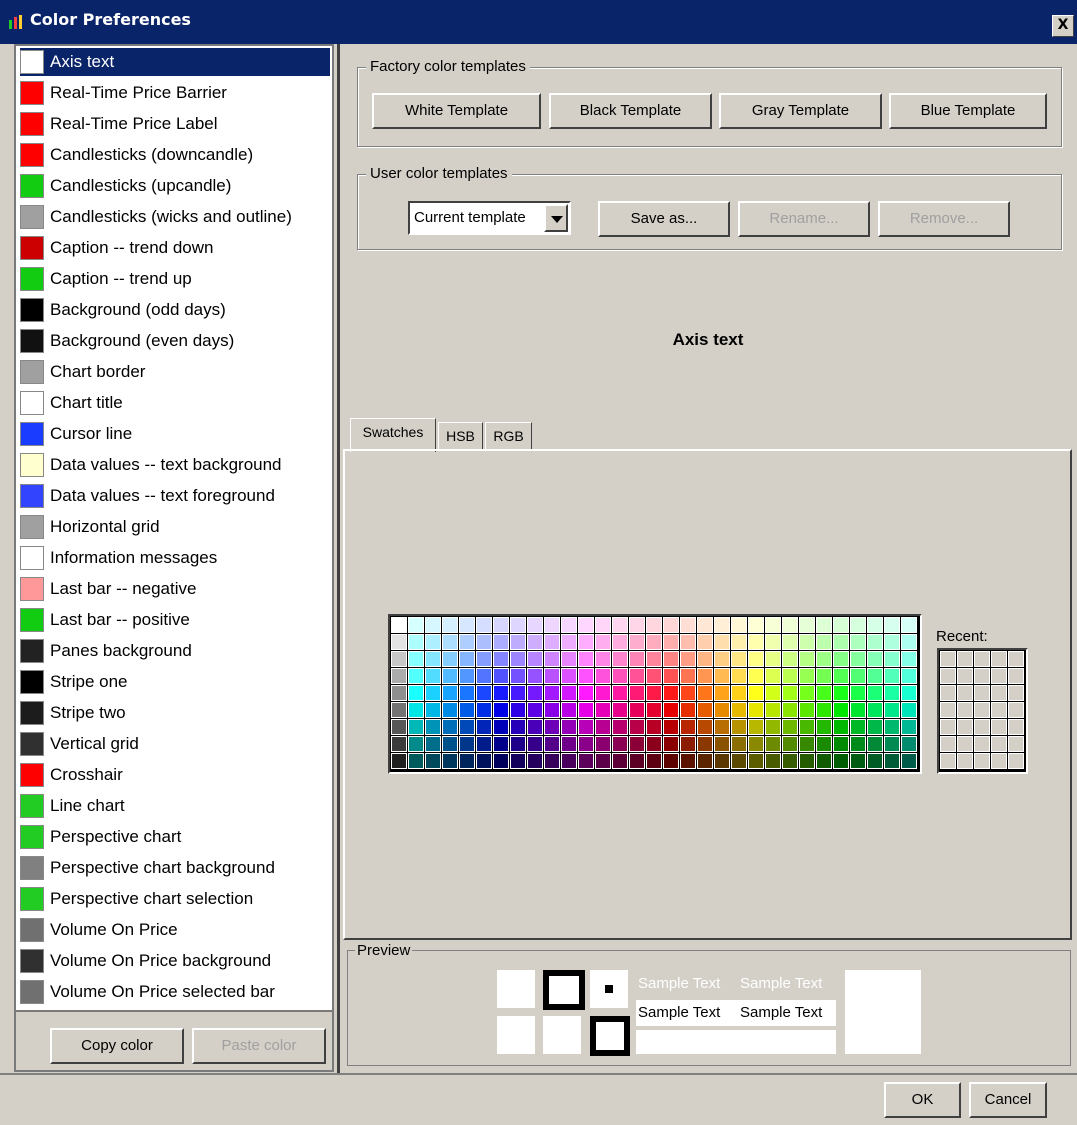  What do you see at coordinates (1063, 26) in the screenshot?
I see `close-button: X` at bounding box center [1063, 26].